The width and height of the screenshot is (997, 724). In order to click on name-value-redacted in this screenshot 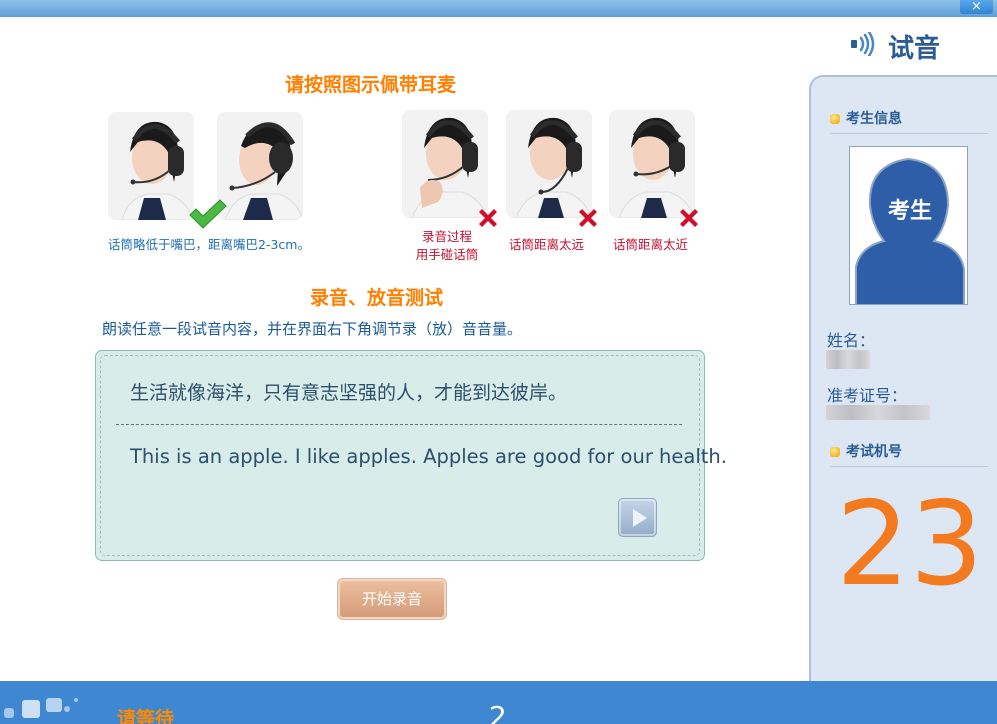, I will do `click(848, 359)`.